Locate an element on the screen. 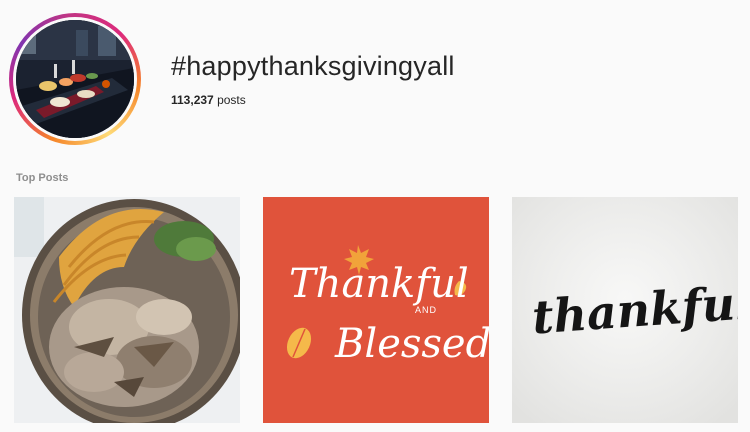  hashtag-avatar-image is located at coordinates (75, 79).